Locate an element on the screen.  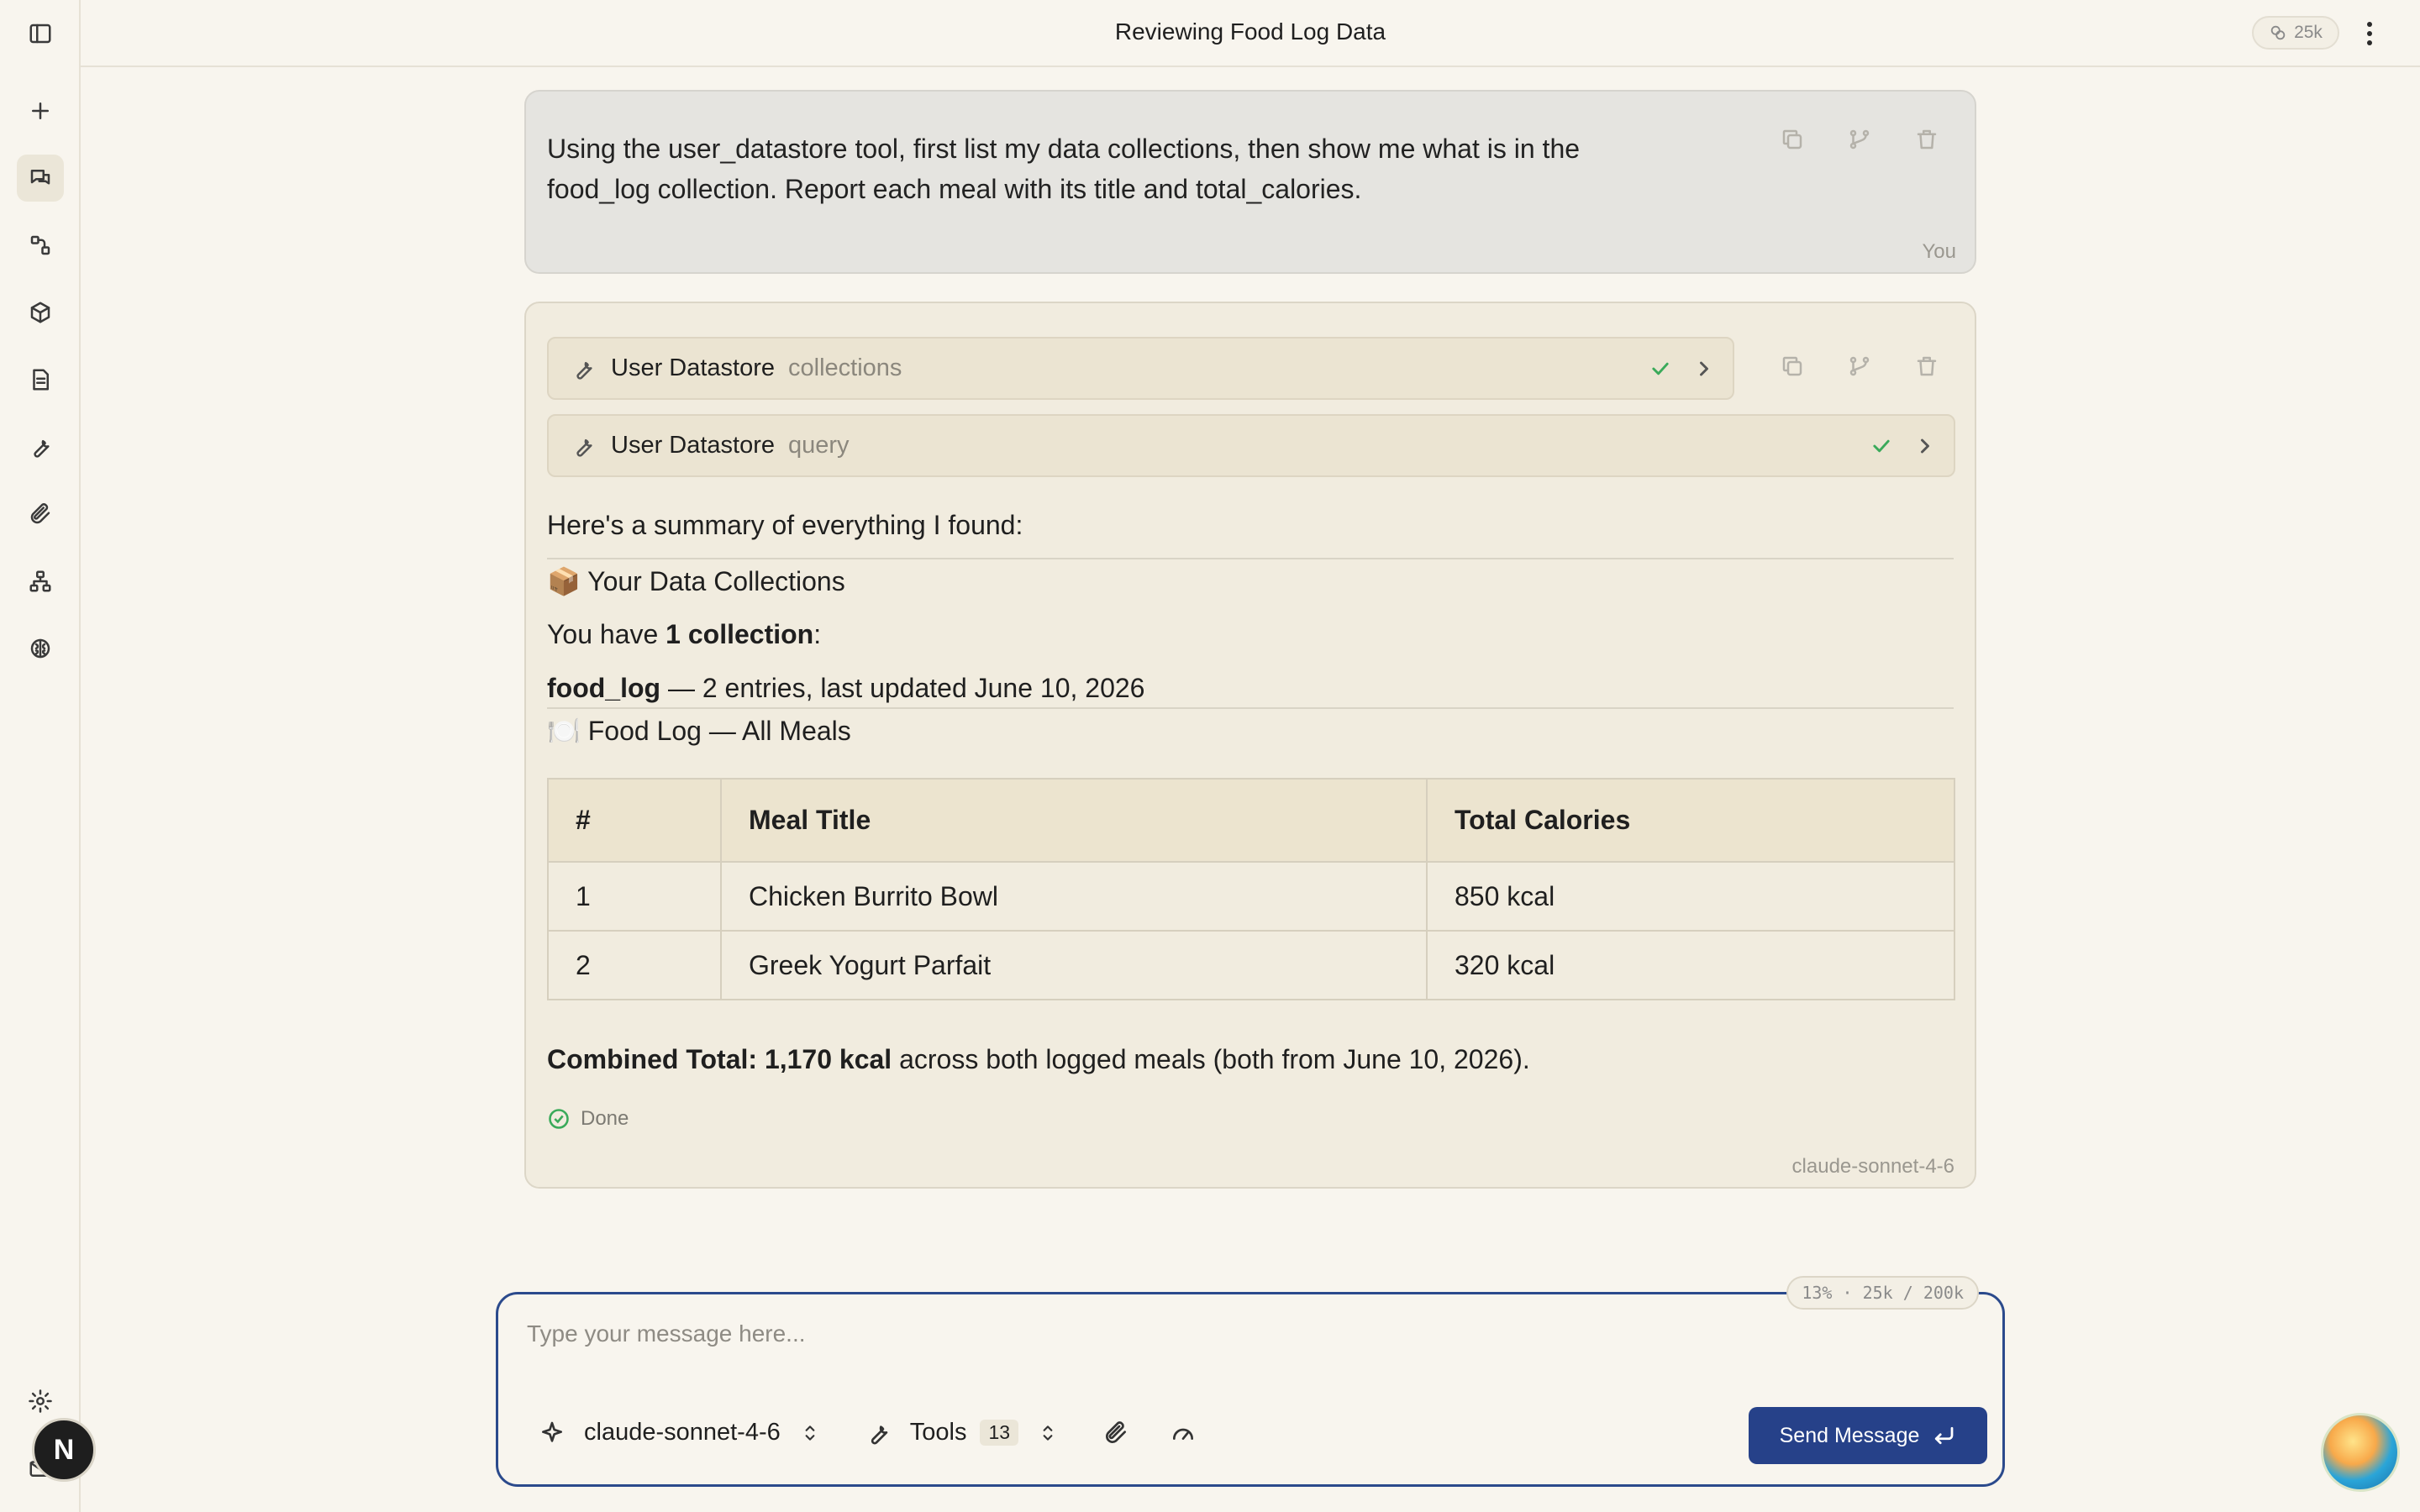
assistant-message-actions is located at coordinates (1860, 366).